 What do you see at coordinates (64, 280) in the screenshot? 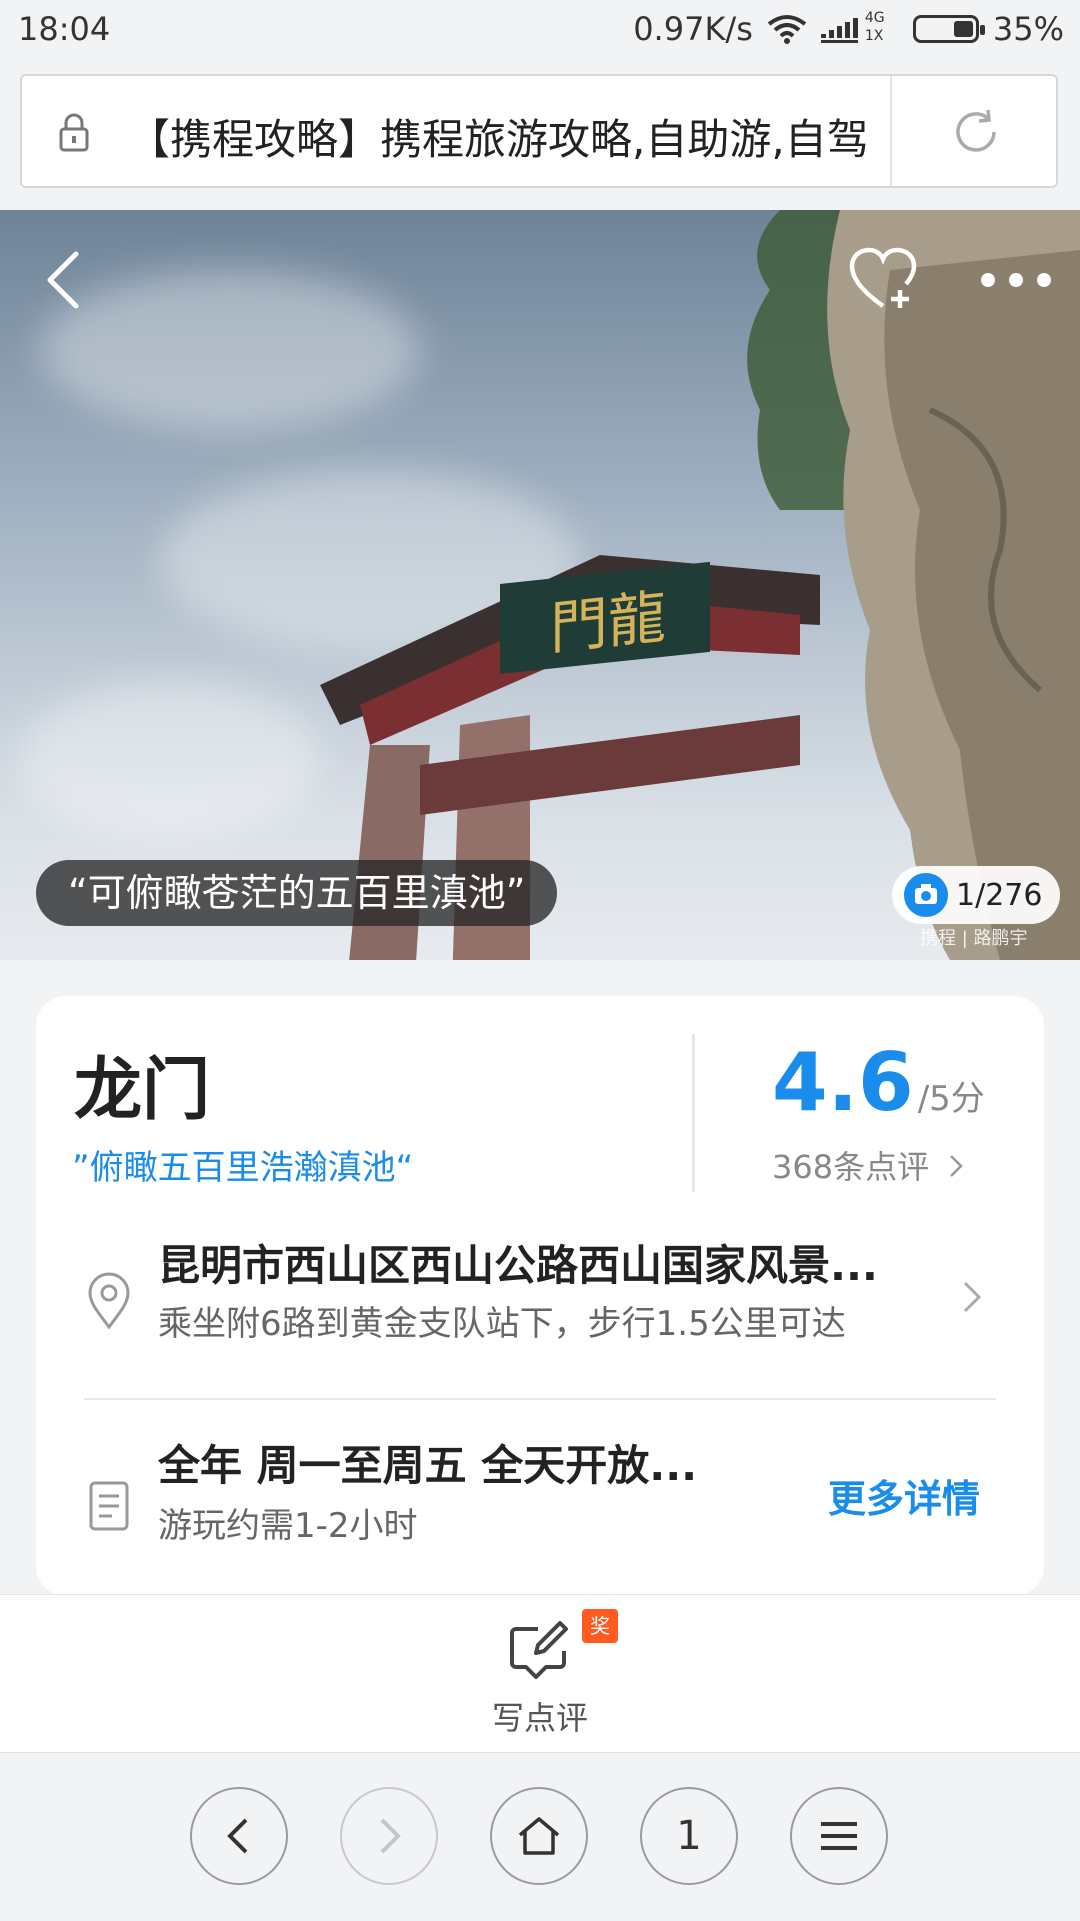
I see `back-icon` at bounding box center [64, 280].